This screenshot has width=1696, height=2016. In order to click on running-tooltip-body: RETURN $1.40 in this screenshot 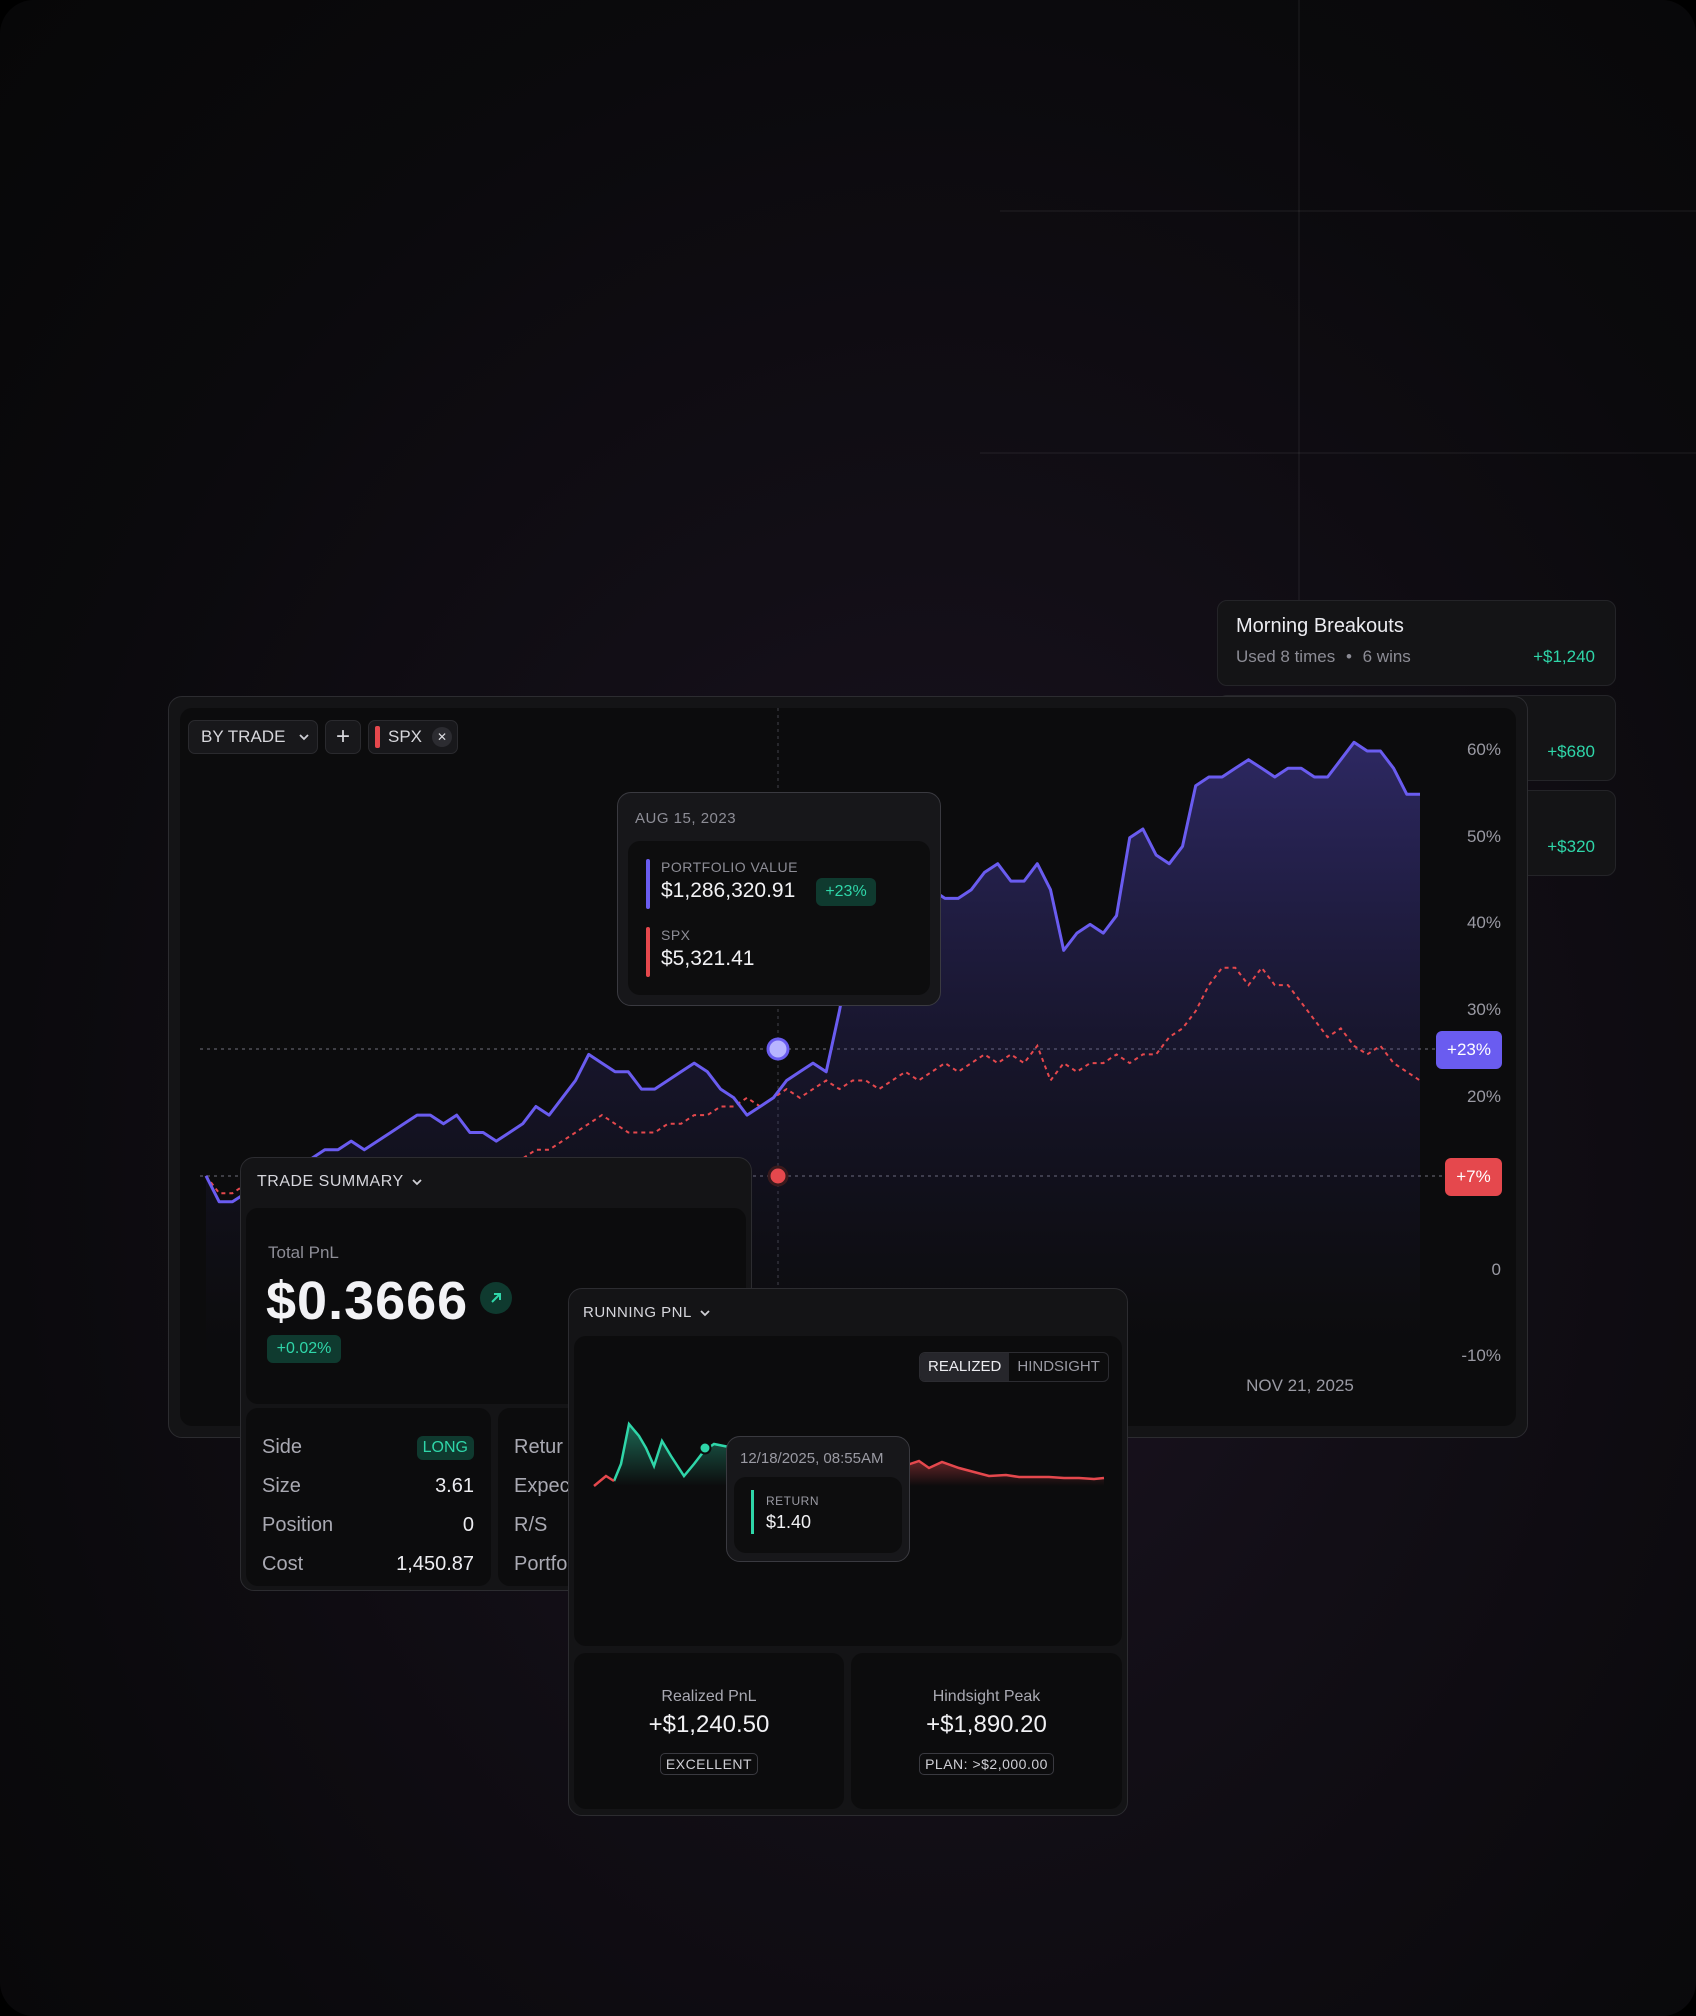, I will do `click(818, 1515)`.